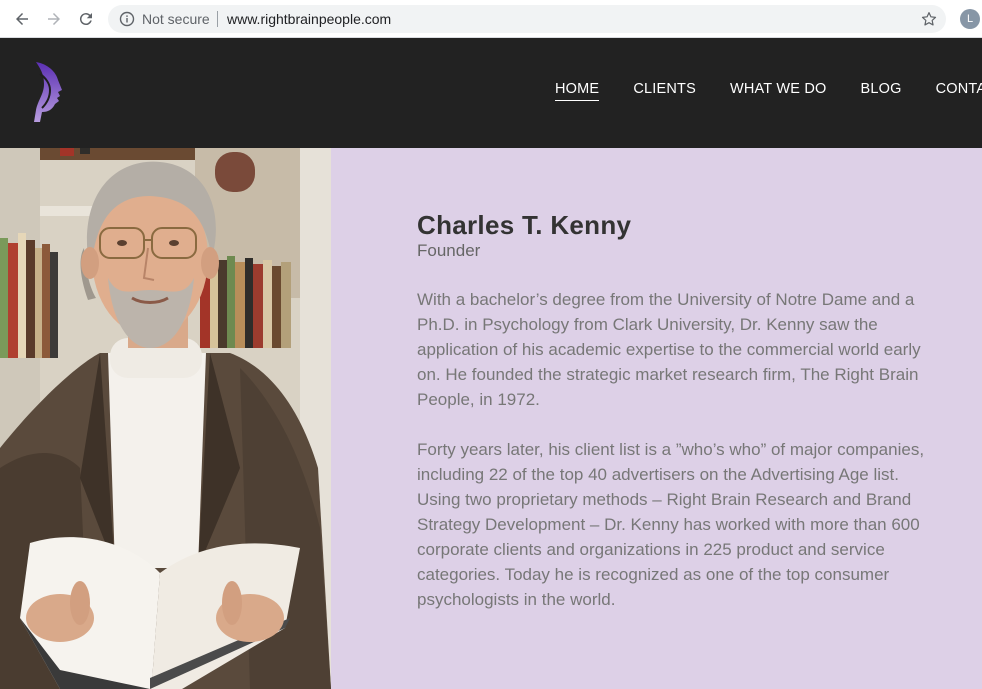  Describe the element at coordinates (86, 19) in the screenshot. I see `reload-icon` at that location.